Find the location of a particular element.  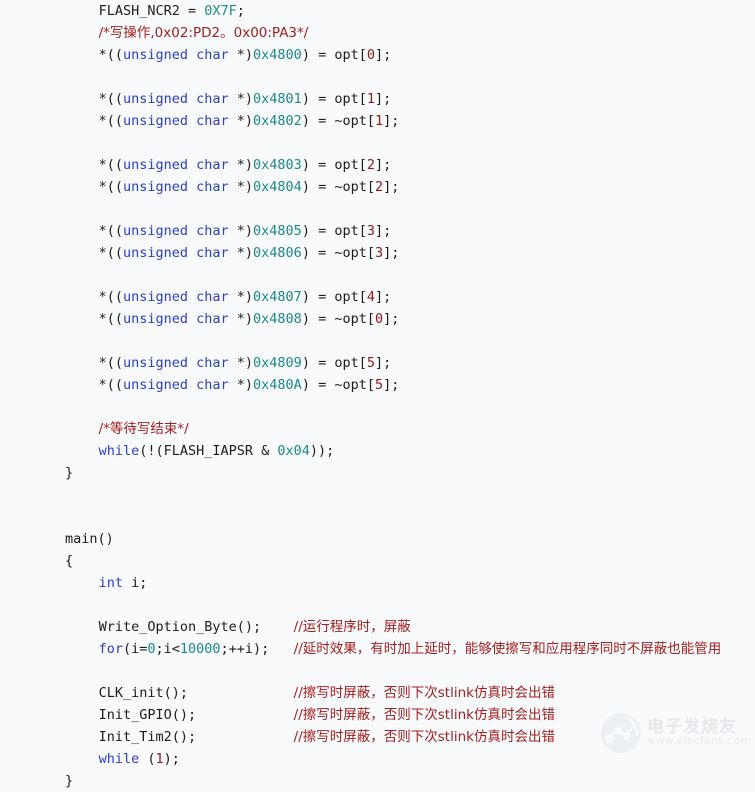

code-token-plain: FLASH_NCR2 = is located at coordinates (151, 11).